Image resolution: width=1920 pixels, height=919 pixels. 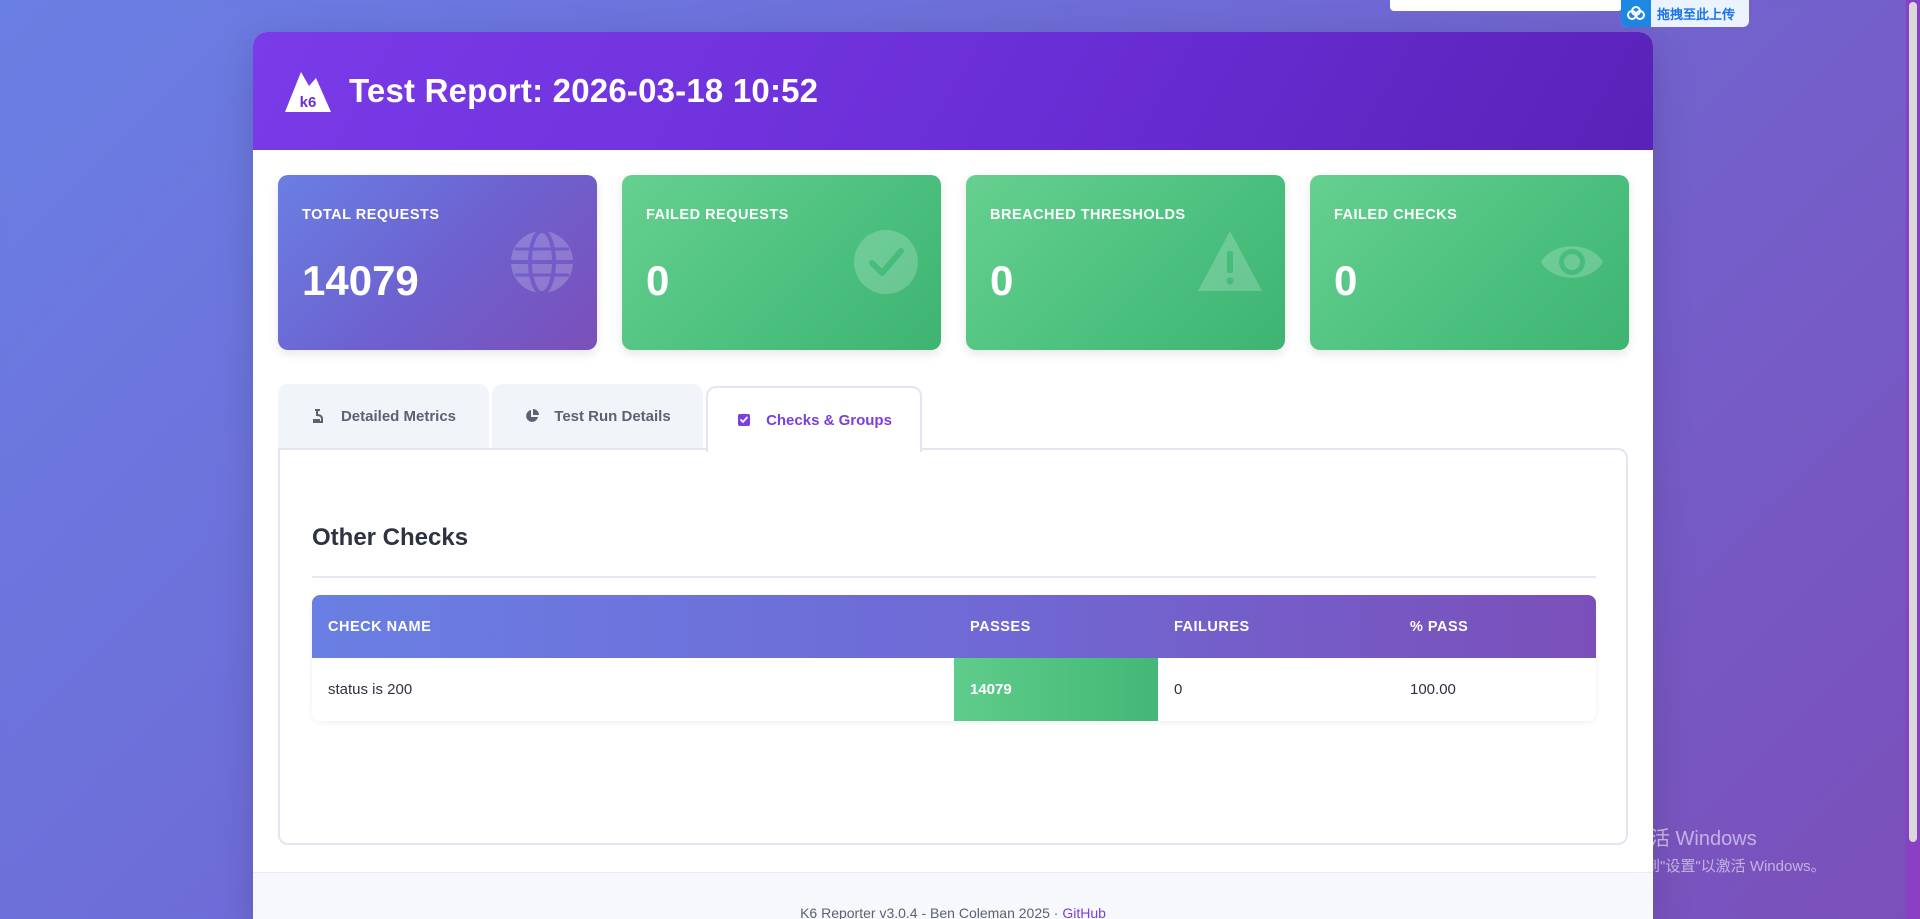 I want to click on windows-activation-watermark: 激活 Windows 转到"设置"以激活 Windows。, so click(x=1728, y=849).